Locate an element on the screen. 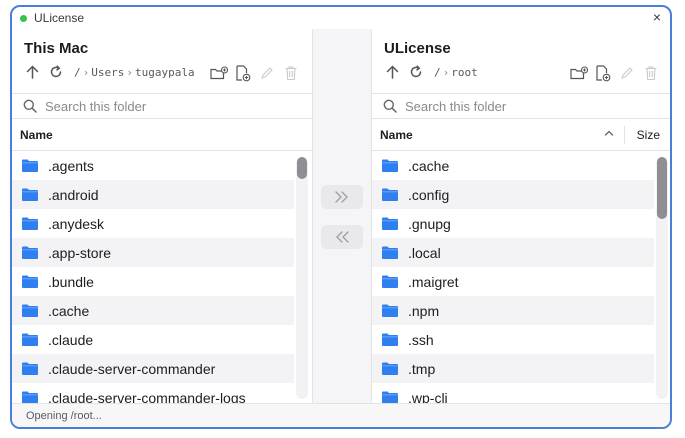 This screenshot has width=685, height=438. list-item: .claude-server-commander-logs is located at coordinates (153, 393).